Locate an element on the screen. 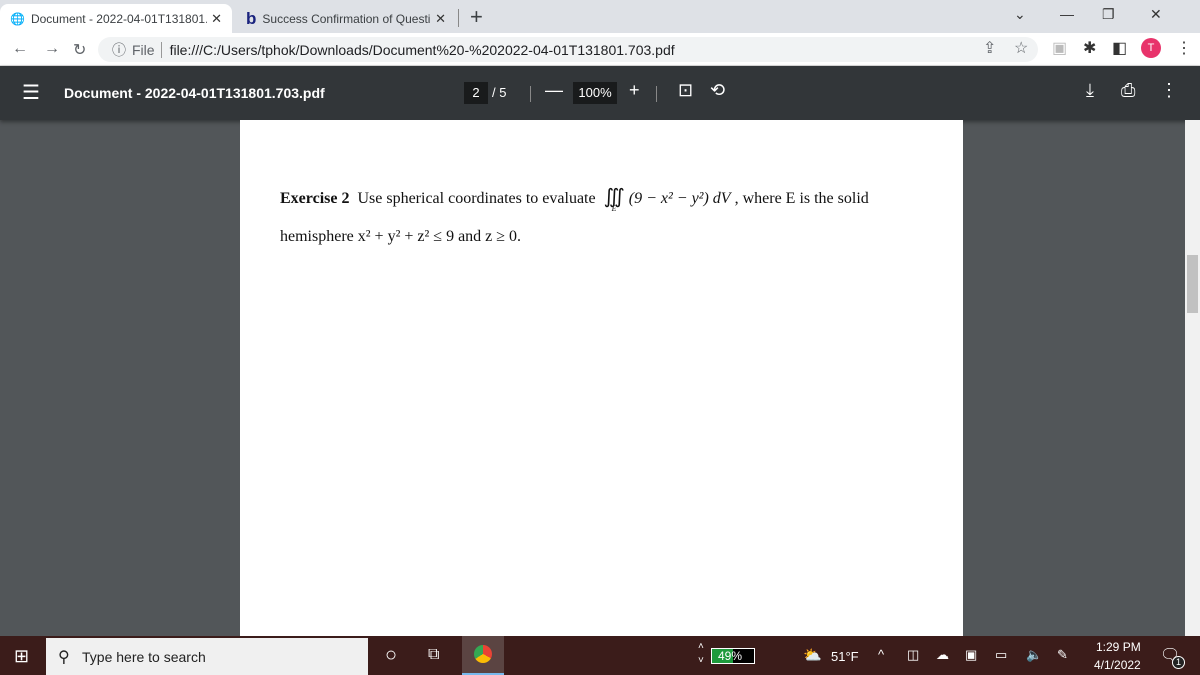 The image size is (1200, 675). reload-button: ↻ is located at coordinates (79, 50).